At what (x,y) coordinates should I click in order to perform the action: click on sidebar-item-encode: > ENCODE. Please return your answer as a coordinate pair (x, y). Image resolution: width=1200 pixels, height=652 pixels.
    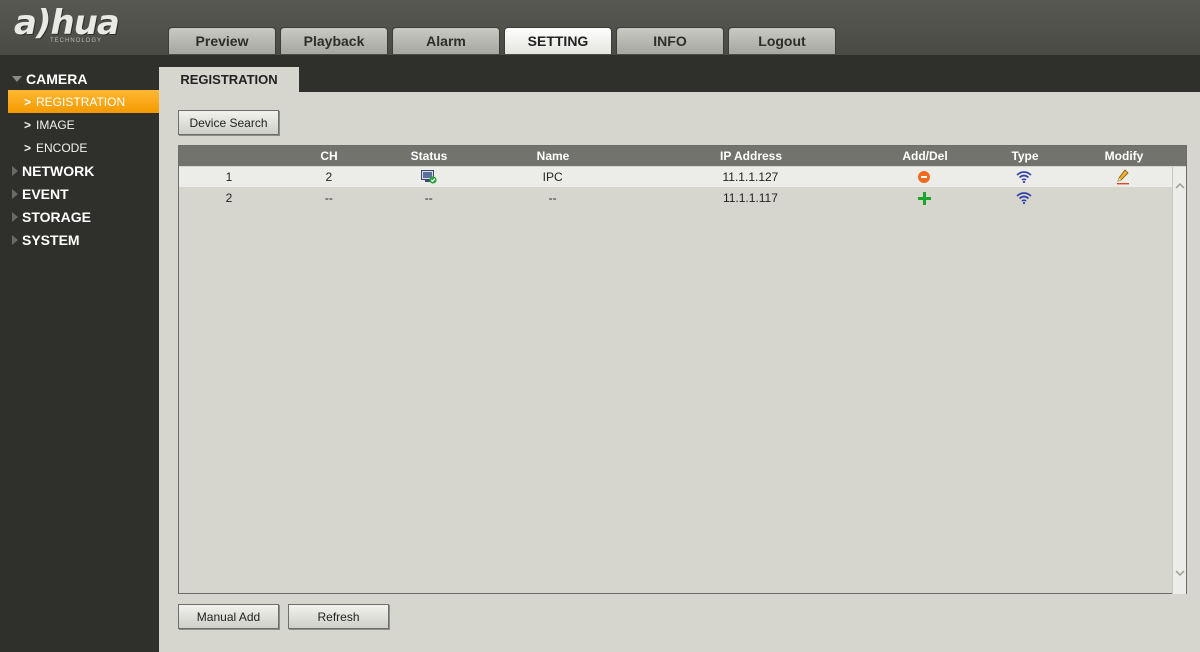
    Looking at the image, I should click on (79, 147).